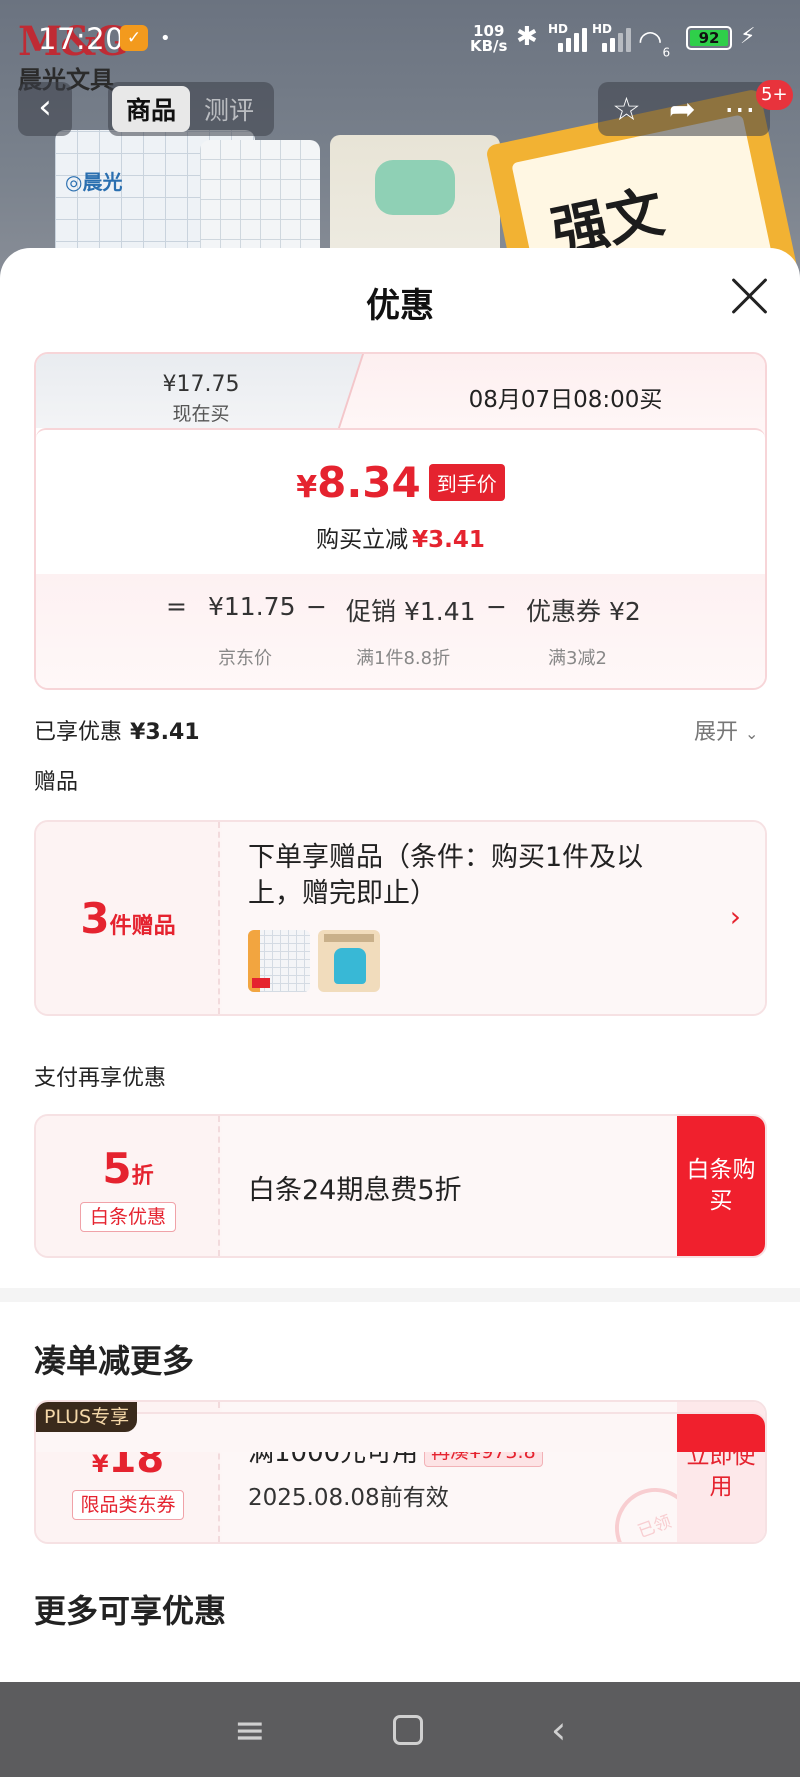 This screenshot has width=800, height=1777. I want to click on formula-minus-1: −, so click(316, 606).